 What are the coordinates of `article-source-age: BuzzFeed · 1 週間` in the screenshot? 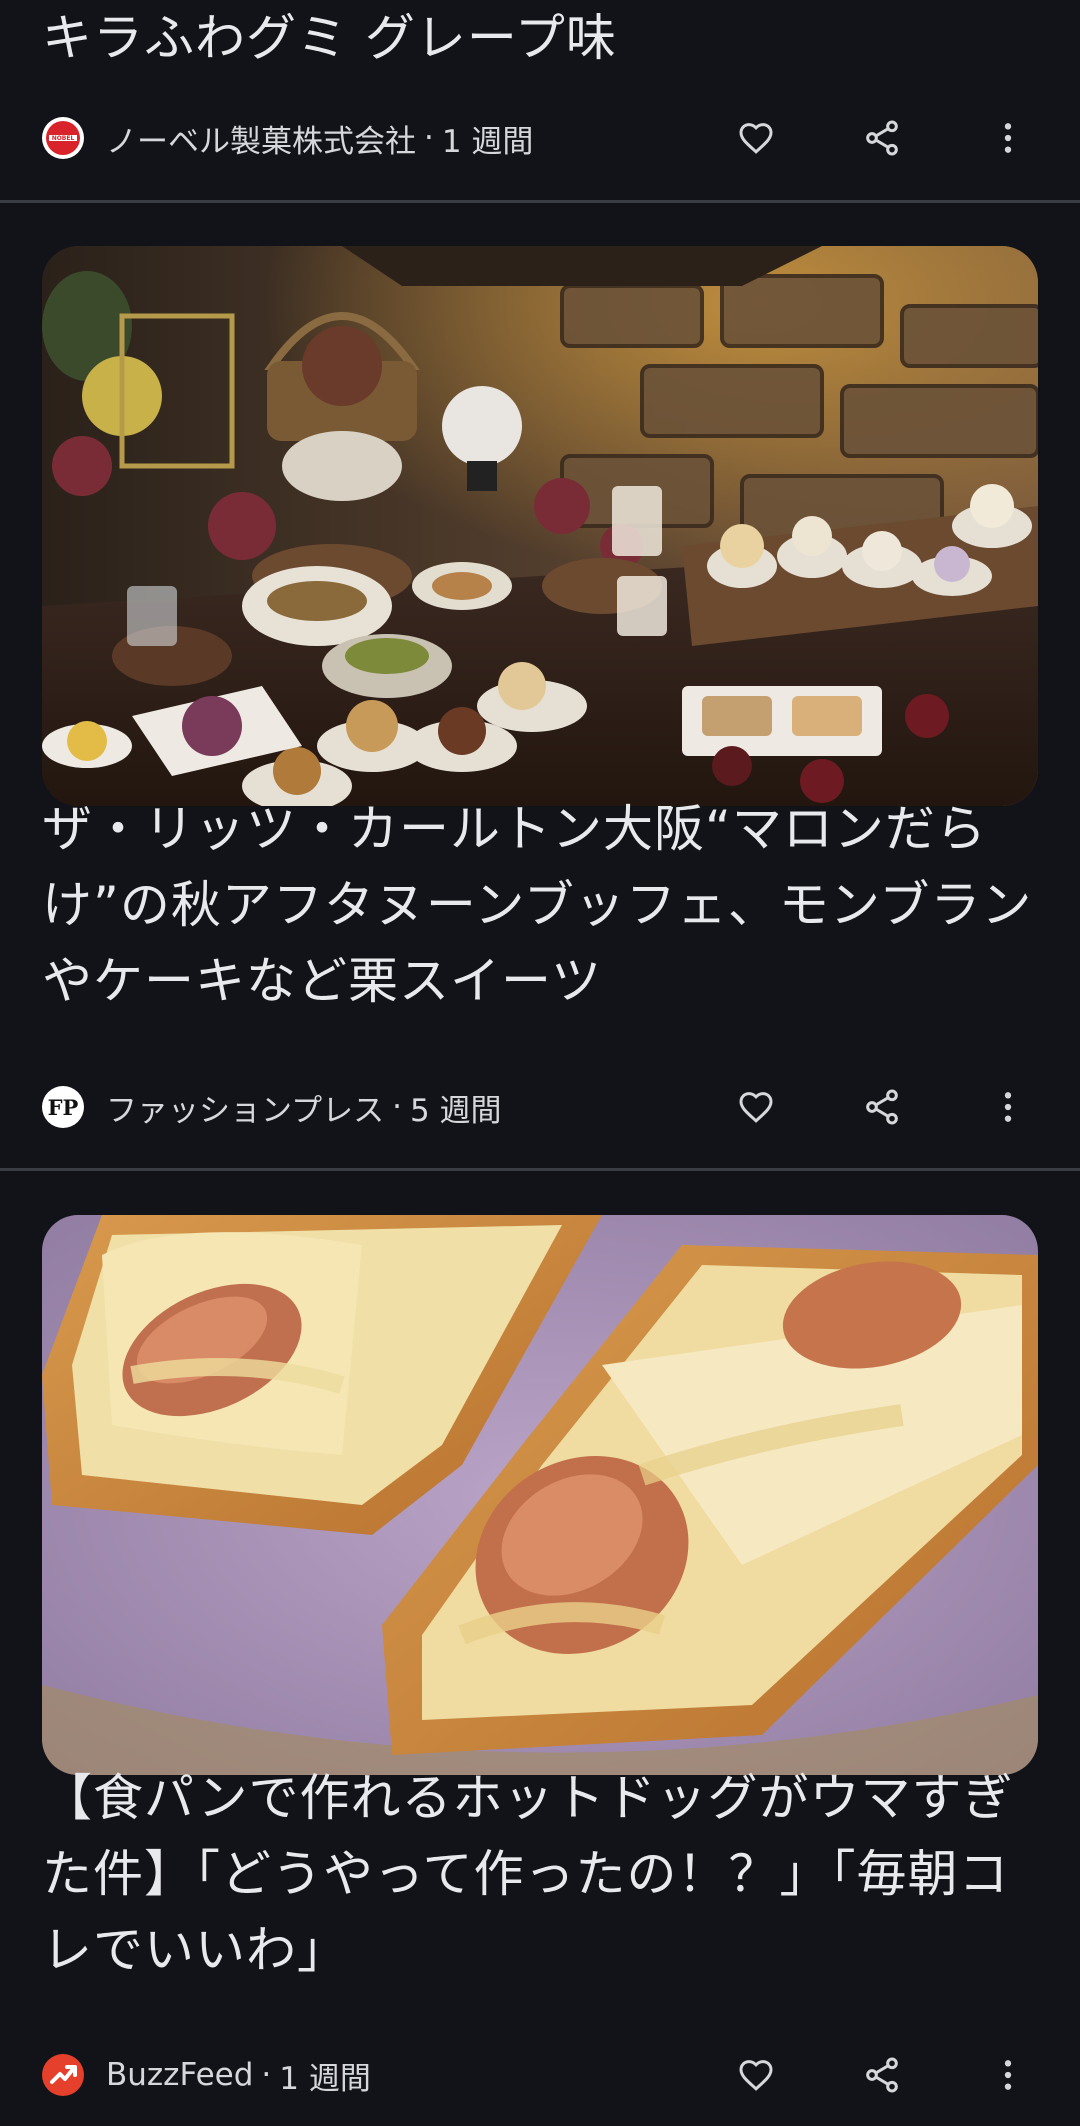 It's located at (238, 2075).